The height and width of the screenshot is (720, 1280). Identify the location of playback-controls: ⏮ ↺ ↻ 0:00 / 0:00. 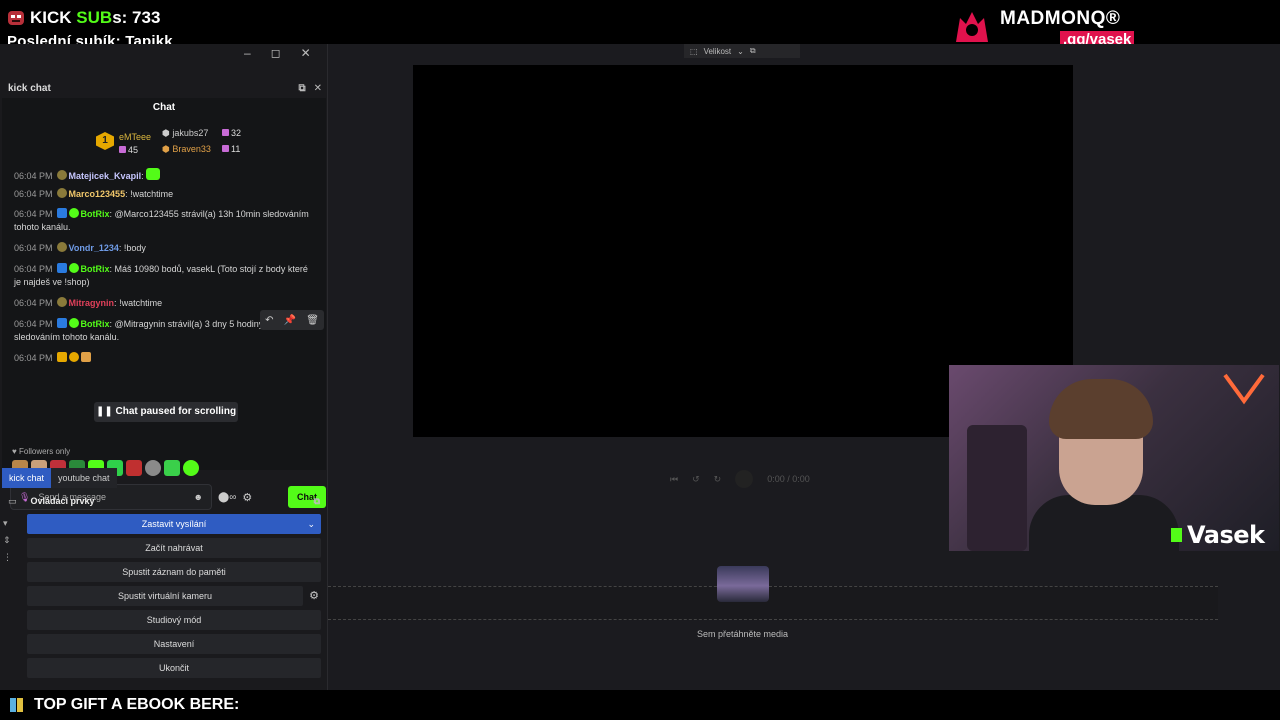
(740, 479).